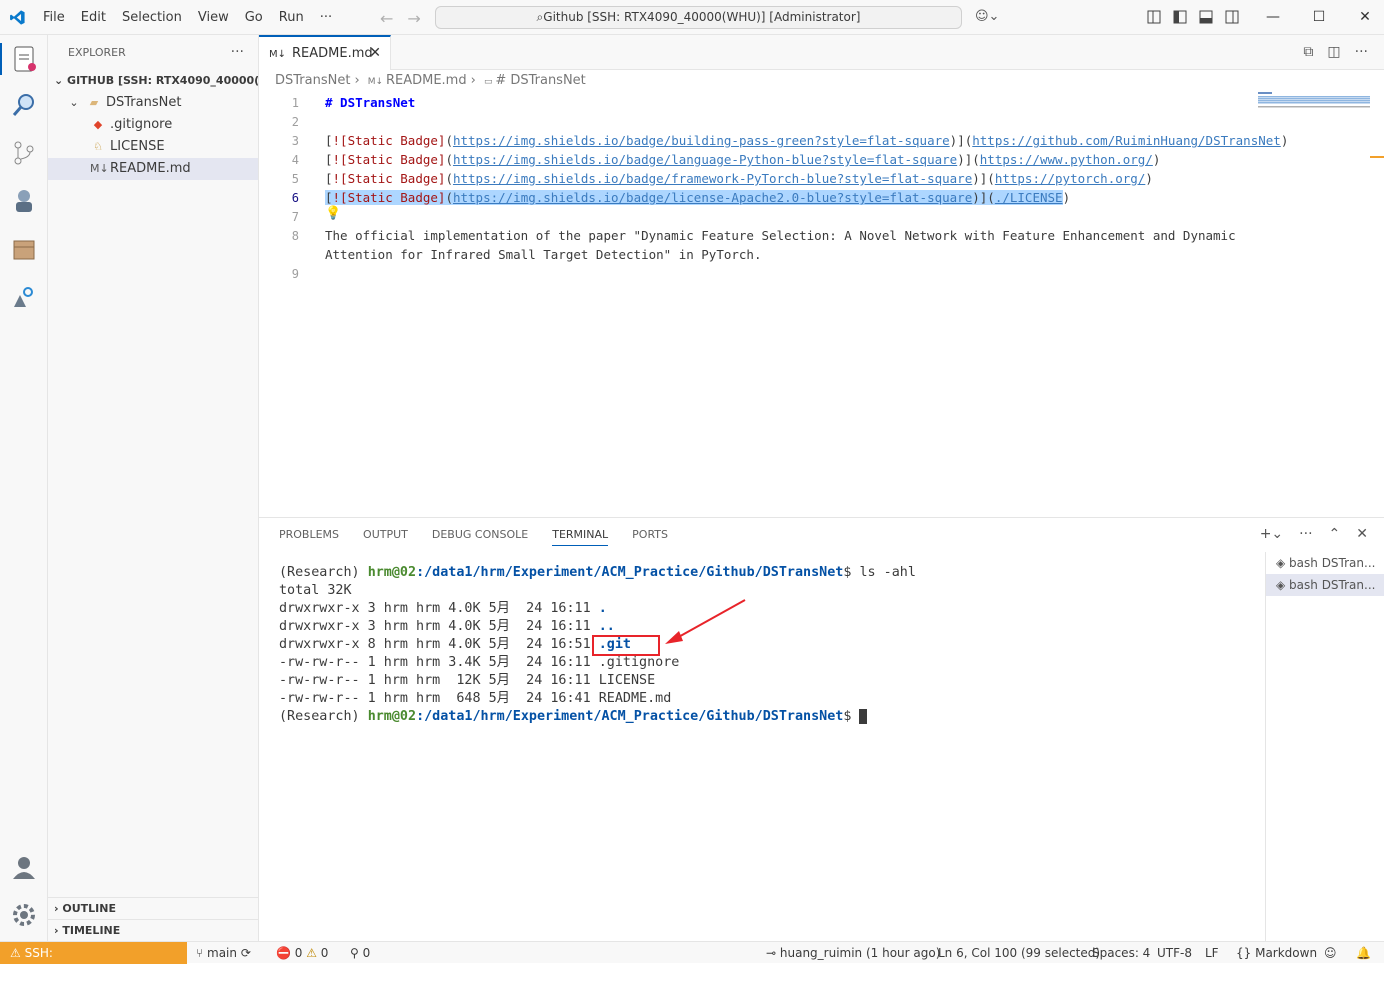  Describe the element at coordinates (366, 953) in the screenshot. I see `ports-count: 0` at that location.